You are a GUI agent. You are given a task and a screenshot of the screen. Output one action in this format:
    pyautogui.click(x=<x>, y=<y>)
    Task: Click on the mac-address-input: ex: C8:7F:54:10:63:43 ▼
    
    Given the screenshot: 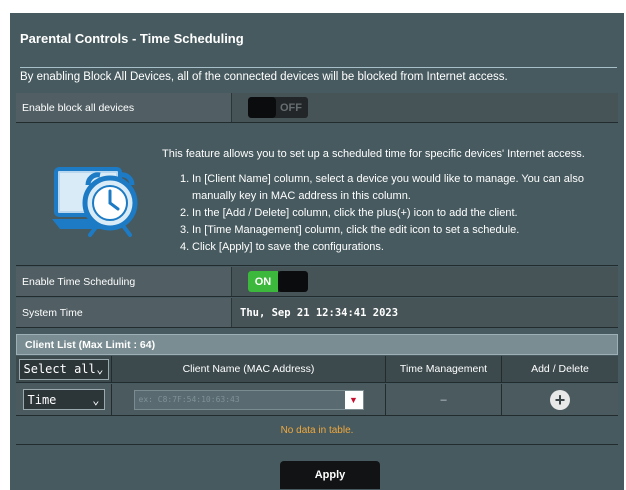 What is the action you would take?
    pyautogui.click(x=248, y=399)
    